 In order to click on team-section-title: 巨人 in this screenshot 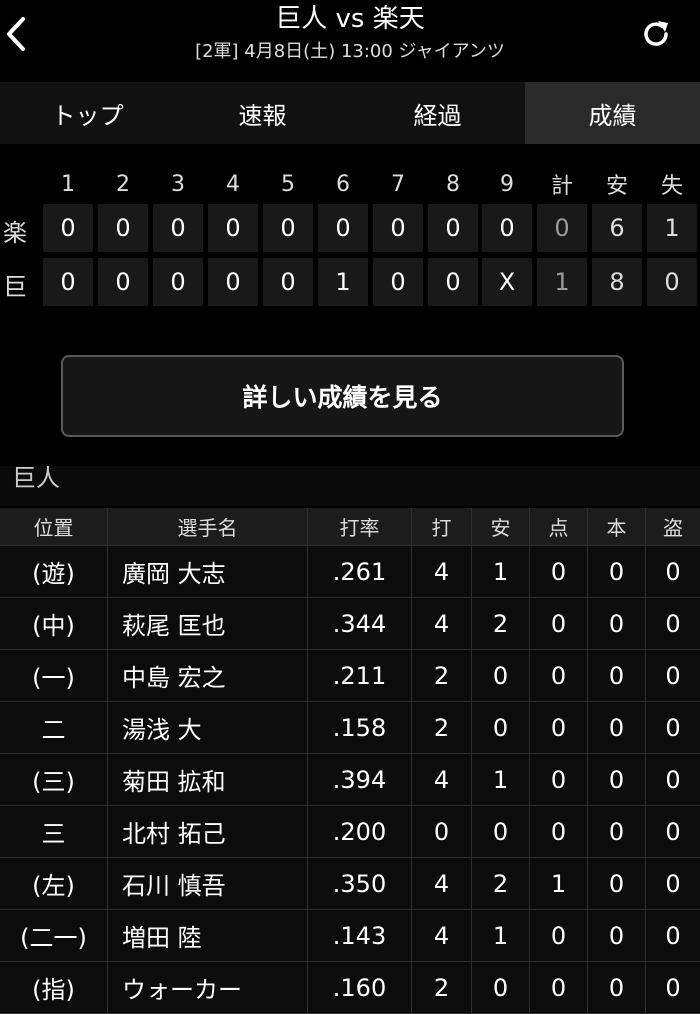, I will do `click(36, 479)`.